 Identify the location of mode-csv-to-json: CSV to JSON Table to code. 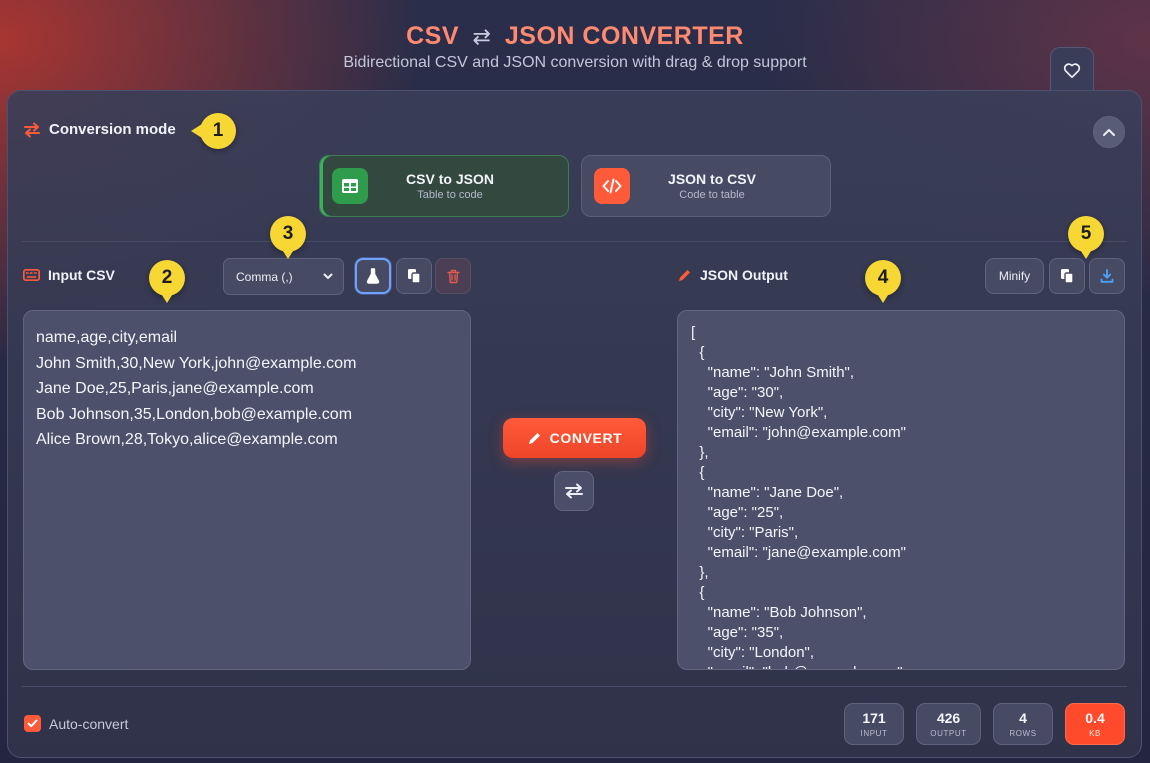
(444, 186).